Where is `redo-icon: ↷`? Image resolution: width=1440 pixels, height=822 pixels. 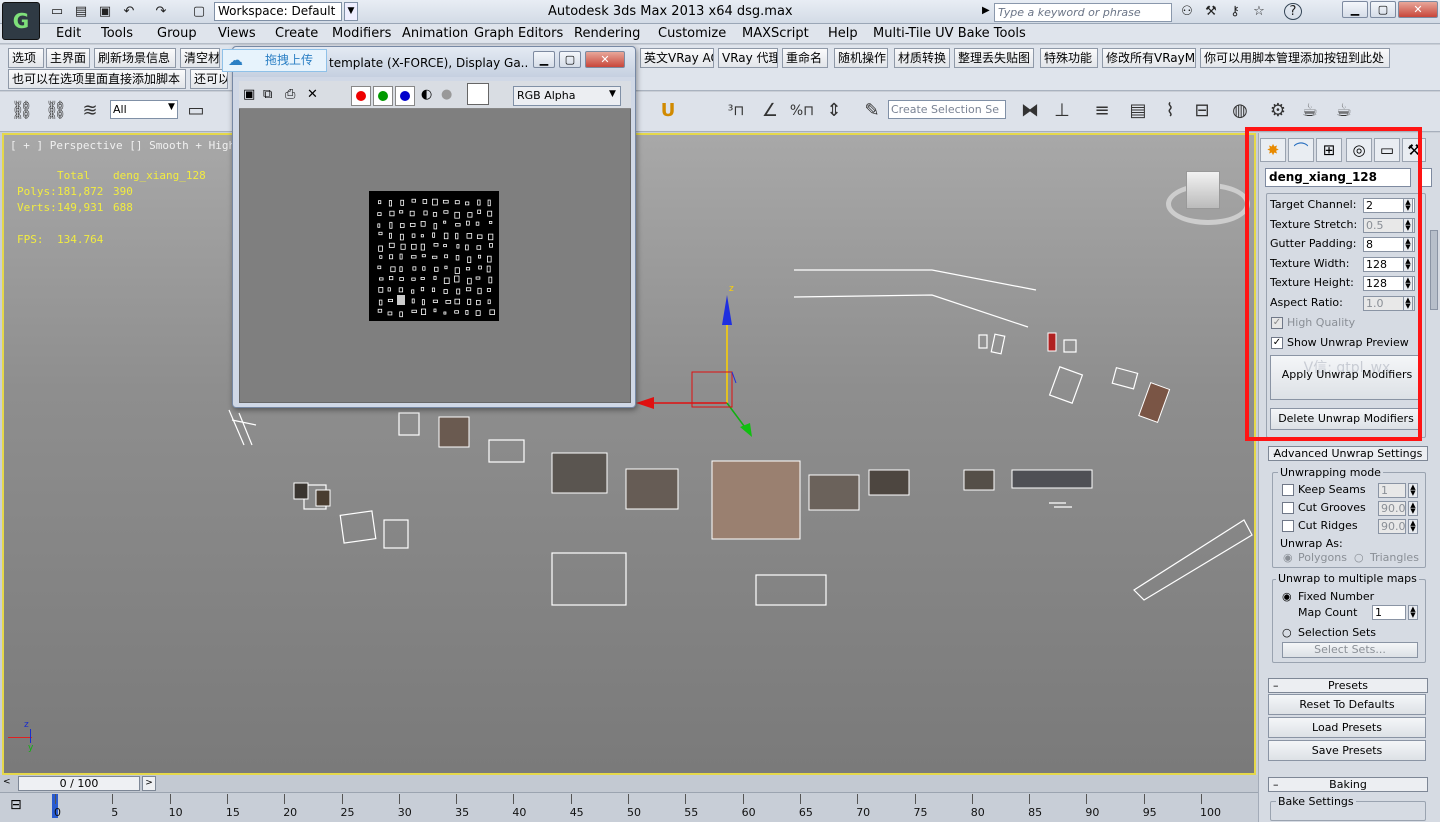 redo-icon: ↷ is located at coordinates (161, 11).